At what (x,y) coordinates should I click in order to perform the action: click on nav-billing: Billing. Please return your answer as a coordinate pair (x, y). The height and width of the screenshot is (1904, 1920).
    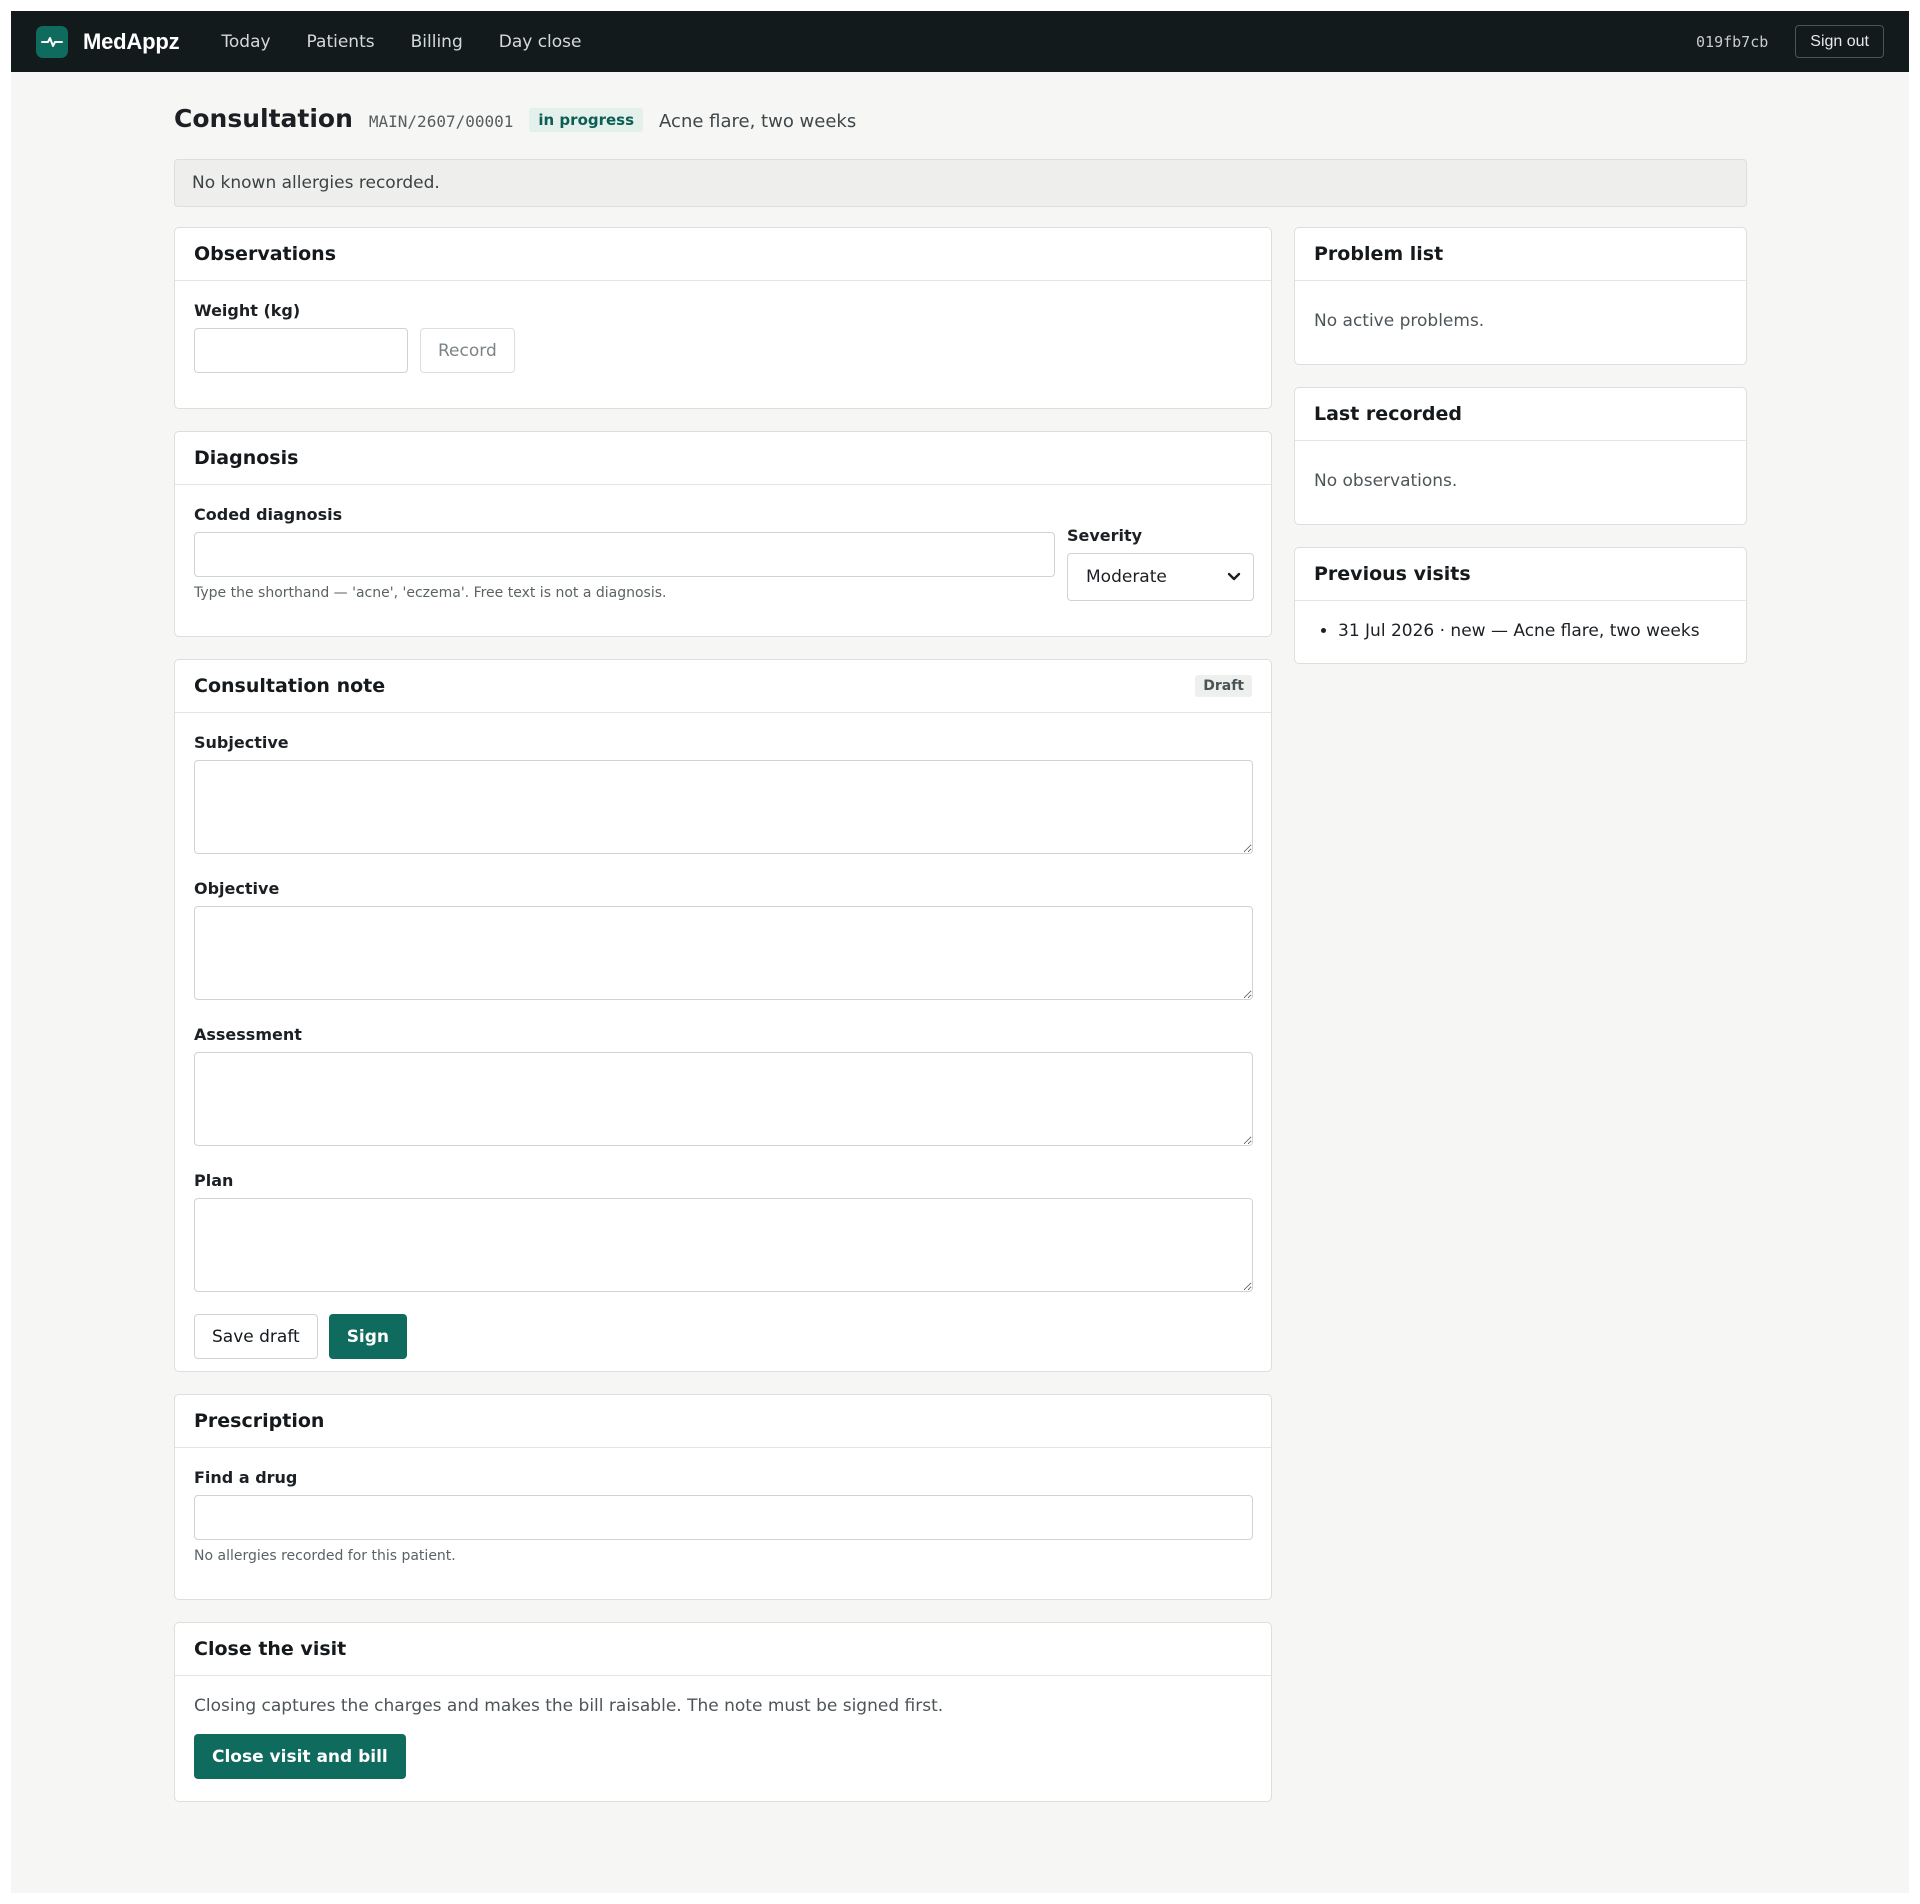
    Looking at the image, I should click on (437, 42).